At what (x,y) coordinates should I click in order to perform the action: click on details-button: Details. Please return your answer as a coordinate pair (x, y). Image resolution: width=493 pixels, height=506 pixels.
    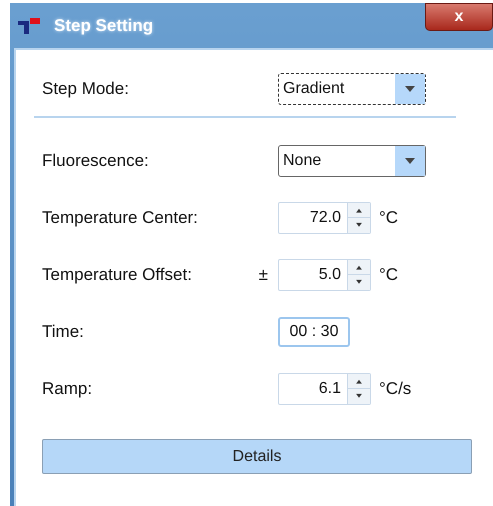
    Looking at the image, I should click on (257, 456).